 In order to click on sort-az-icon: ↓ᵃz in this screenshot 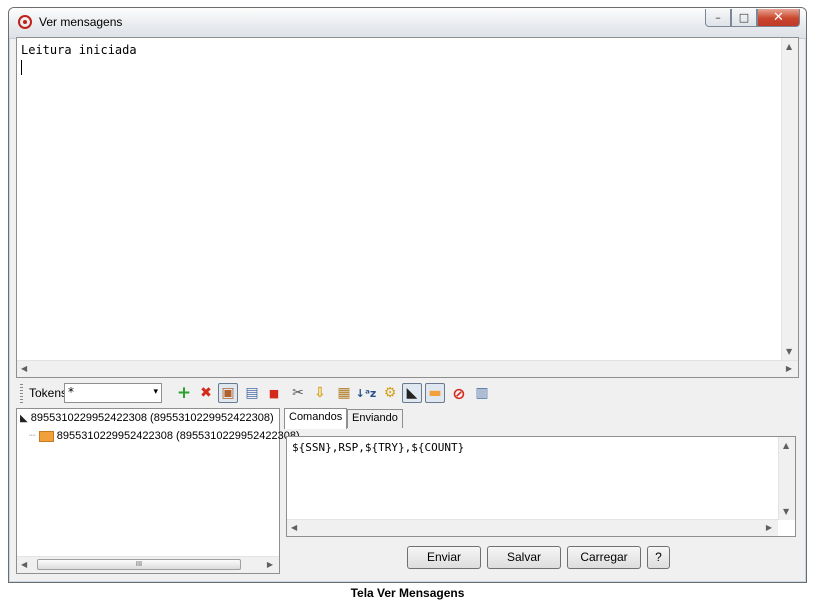, I will do `click(366, 393)`.